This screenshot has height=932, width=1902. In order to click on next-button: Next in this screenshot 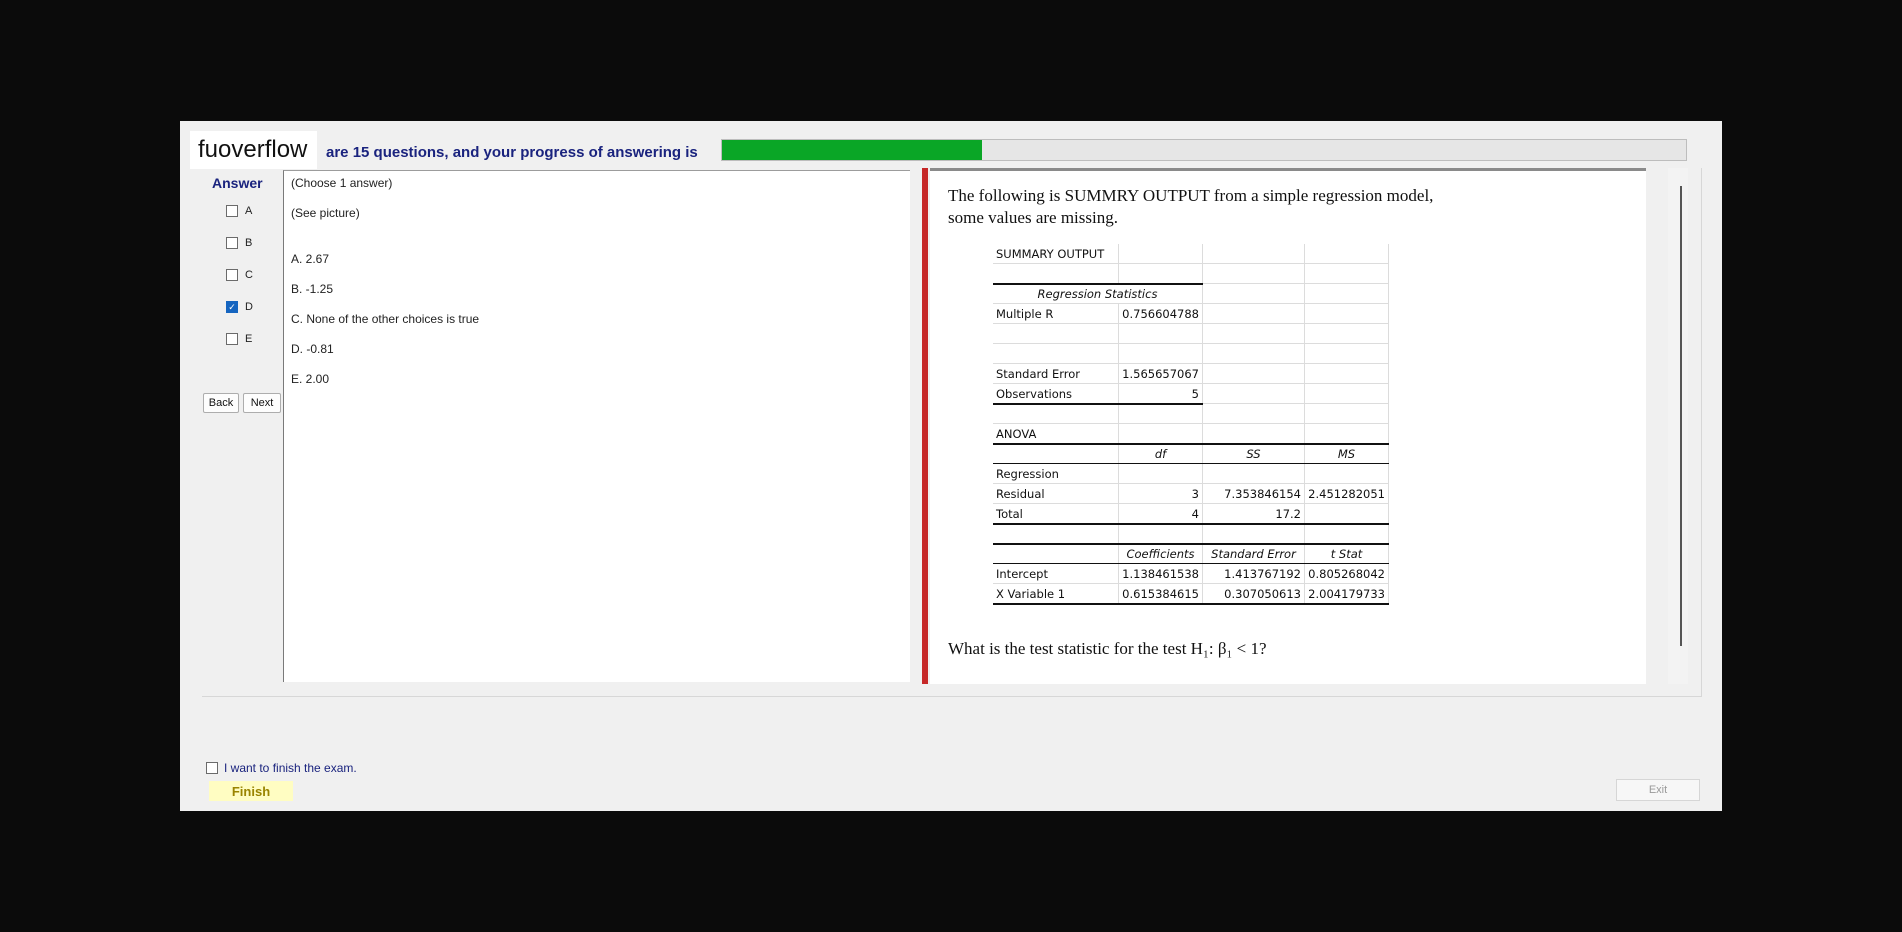, I will do `click(262, 403)`.